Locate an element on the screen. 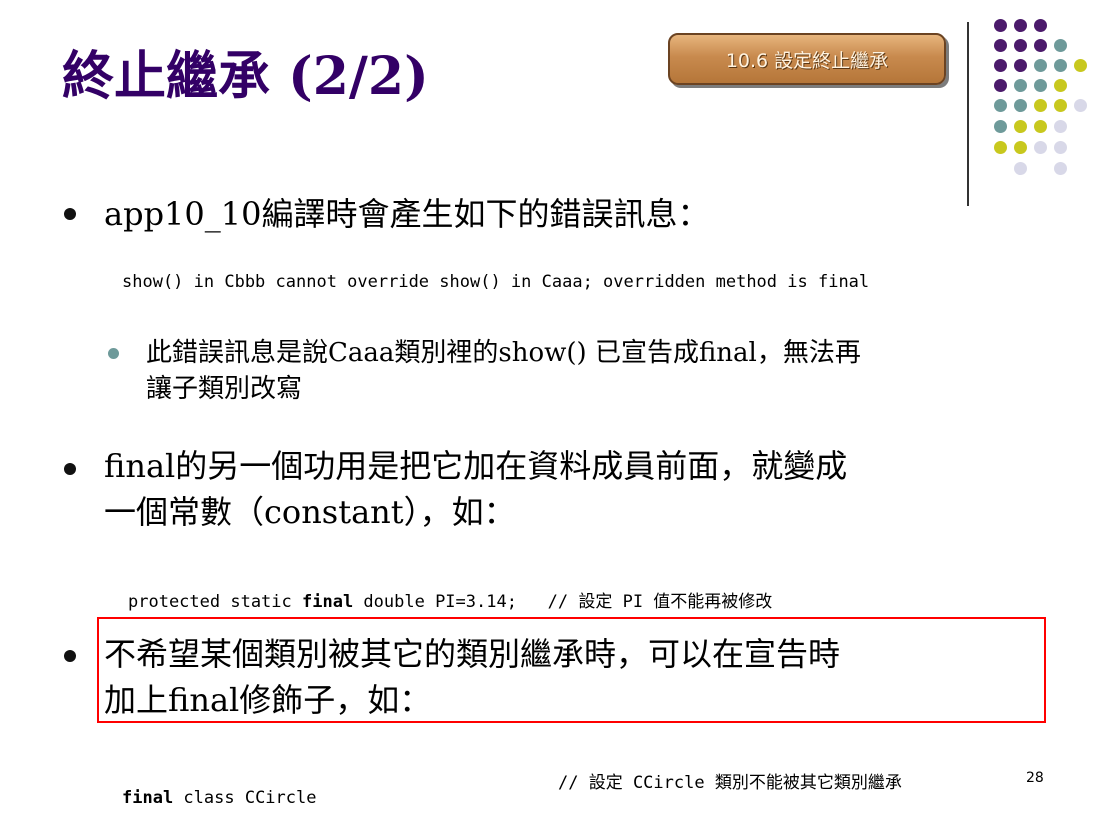 The image size is (1111, 832). header-divider is located at coordinates (968, 114).